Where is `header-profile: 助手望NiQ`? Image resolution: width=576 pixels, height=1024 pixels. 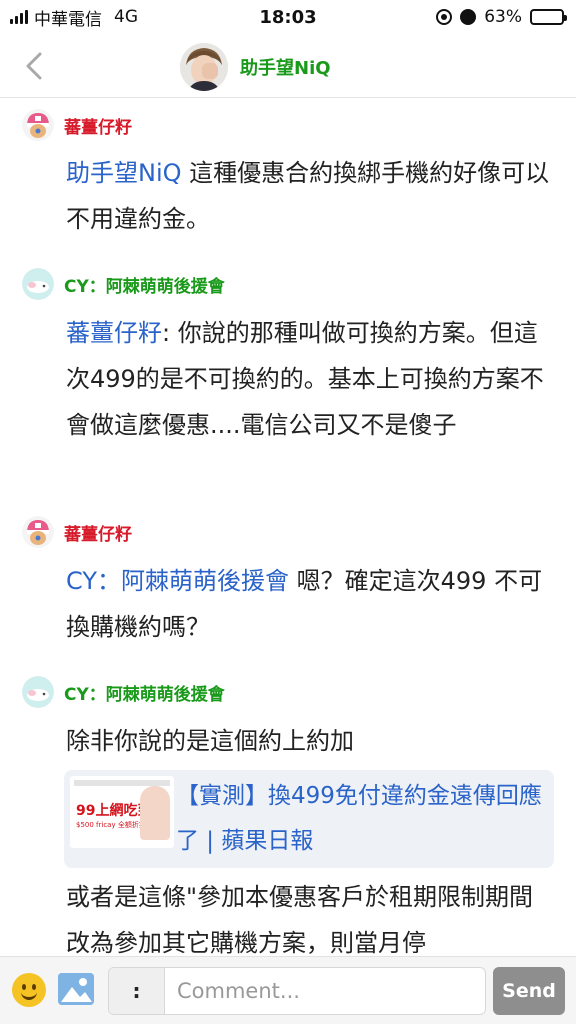 header-profile: 助手望NiQ is located at coordinates (255, 67).